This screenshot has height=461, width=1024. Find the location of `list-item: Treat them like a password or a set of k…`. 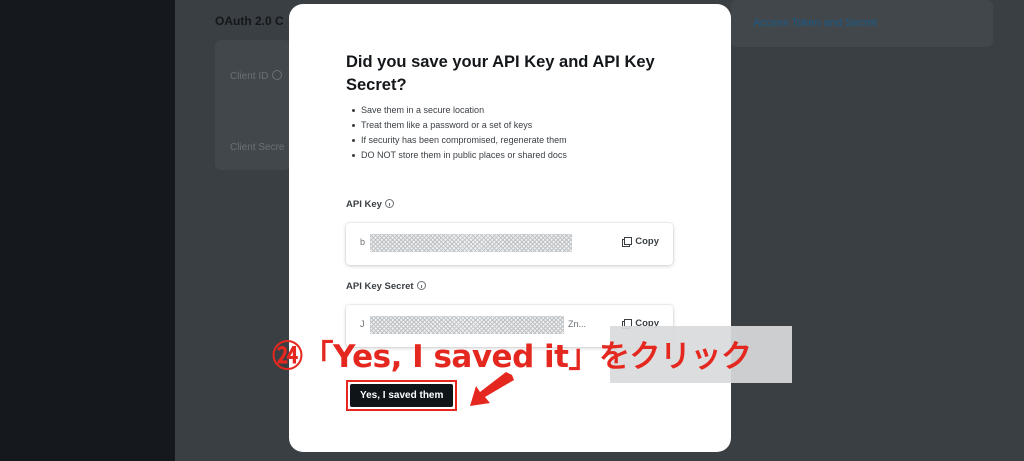

list-item: Treat them like a password or a set of k… is located at coordinates (459, 125).